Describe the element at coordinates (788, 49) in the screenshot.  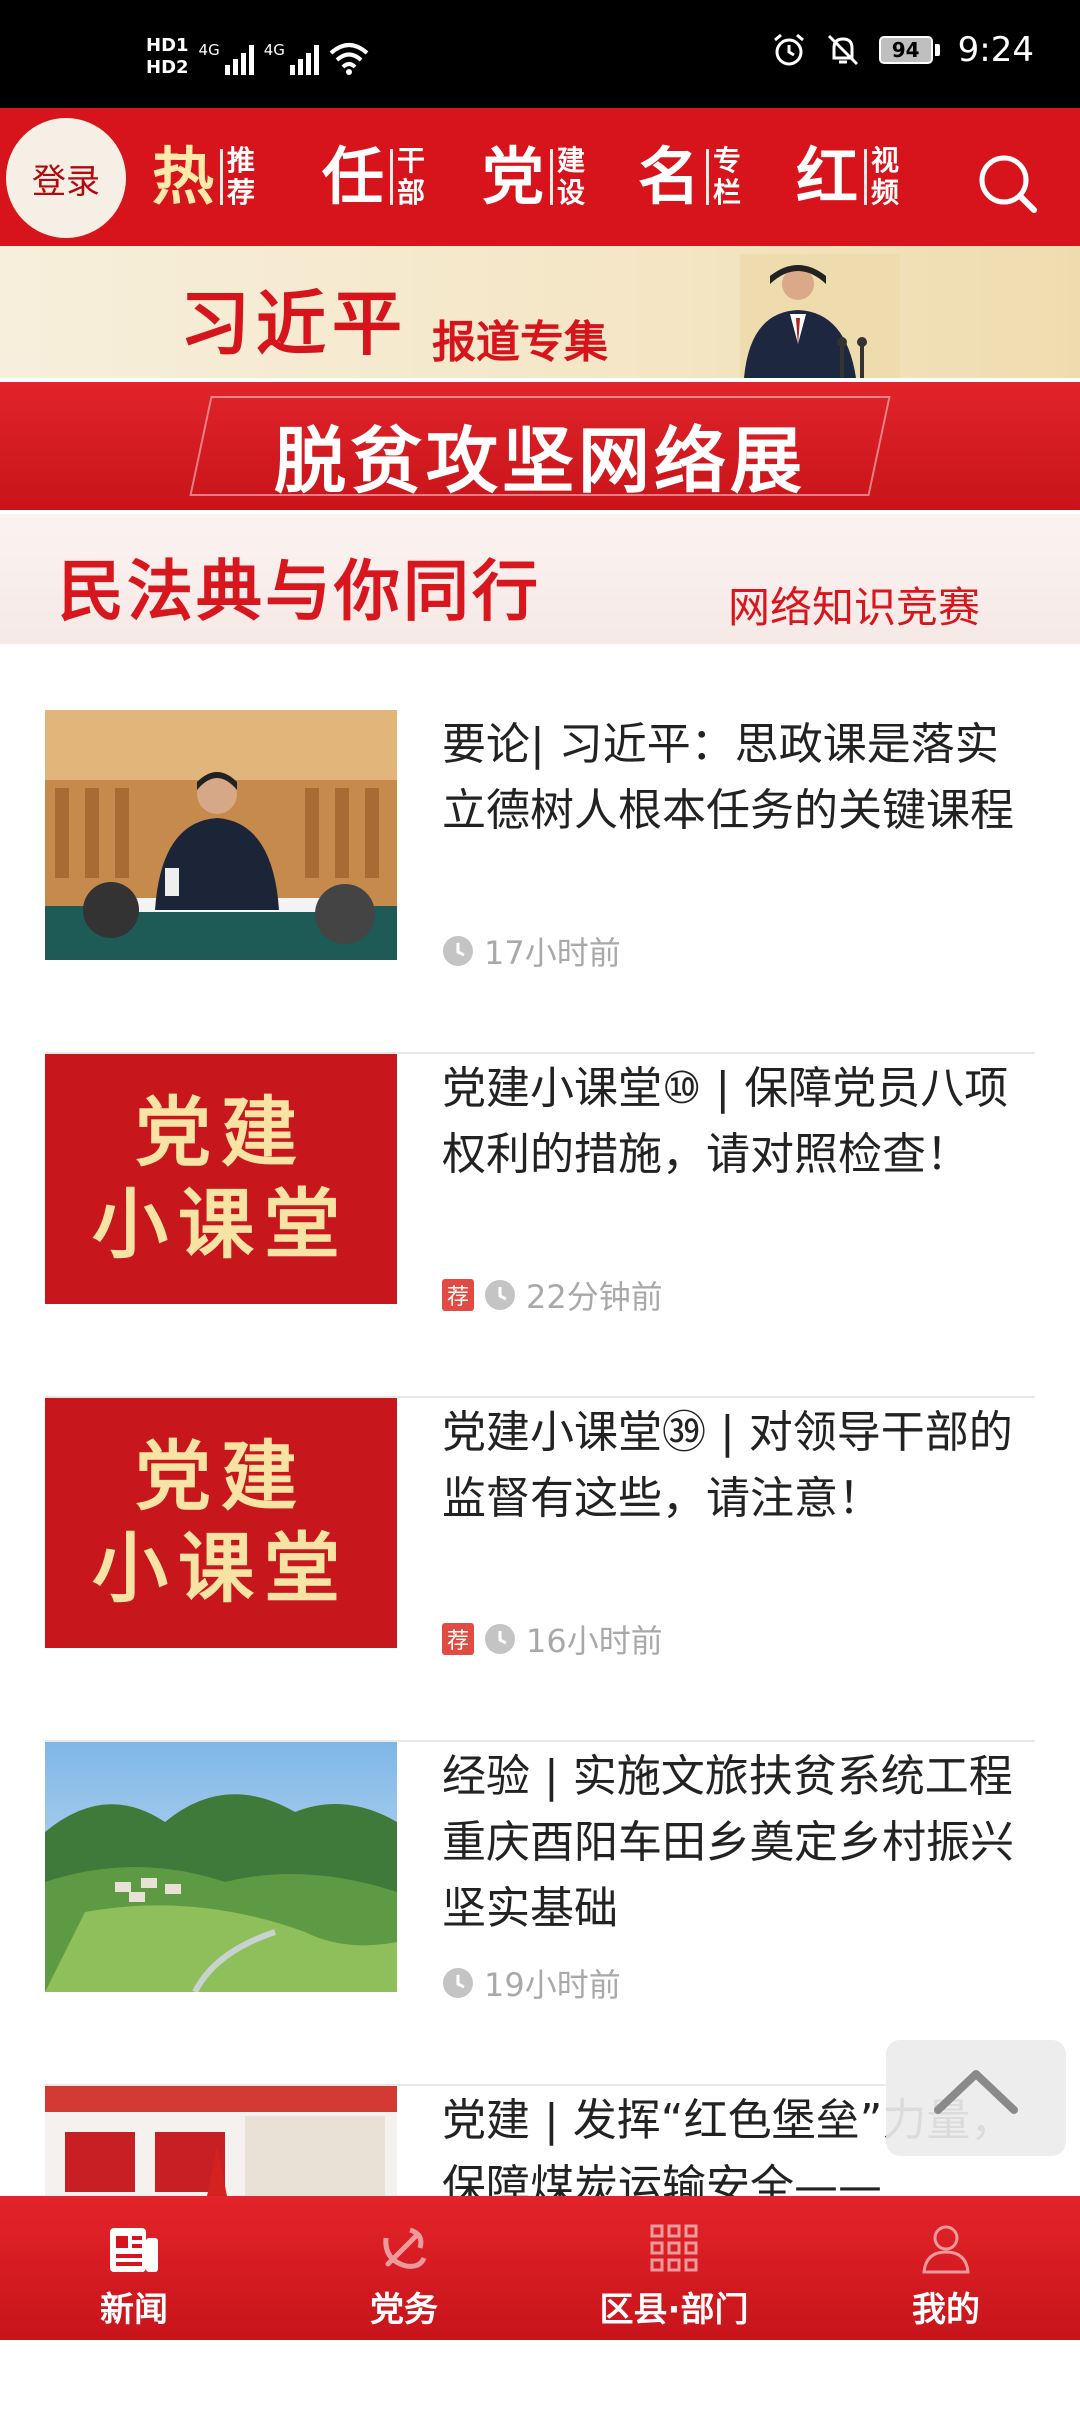
I see `alarm-icon` at that location.